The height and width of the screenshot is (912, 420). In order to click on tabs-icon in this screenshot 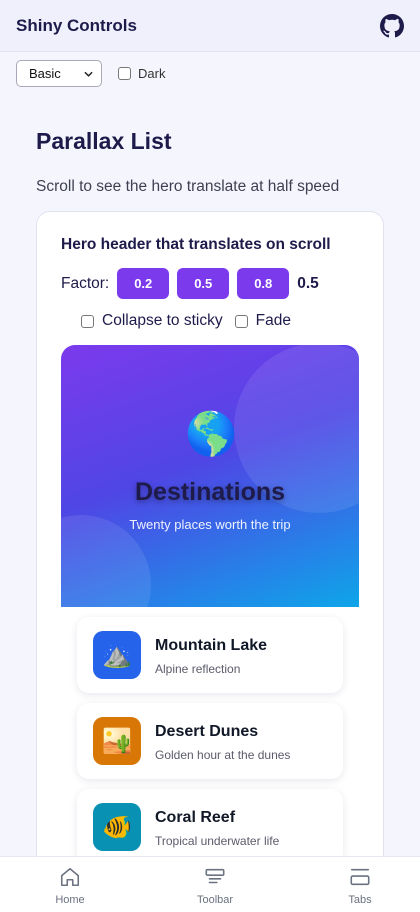, I will do `click(360, 877)`.